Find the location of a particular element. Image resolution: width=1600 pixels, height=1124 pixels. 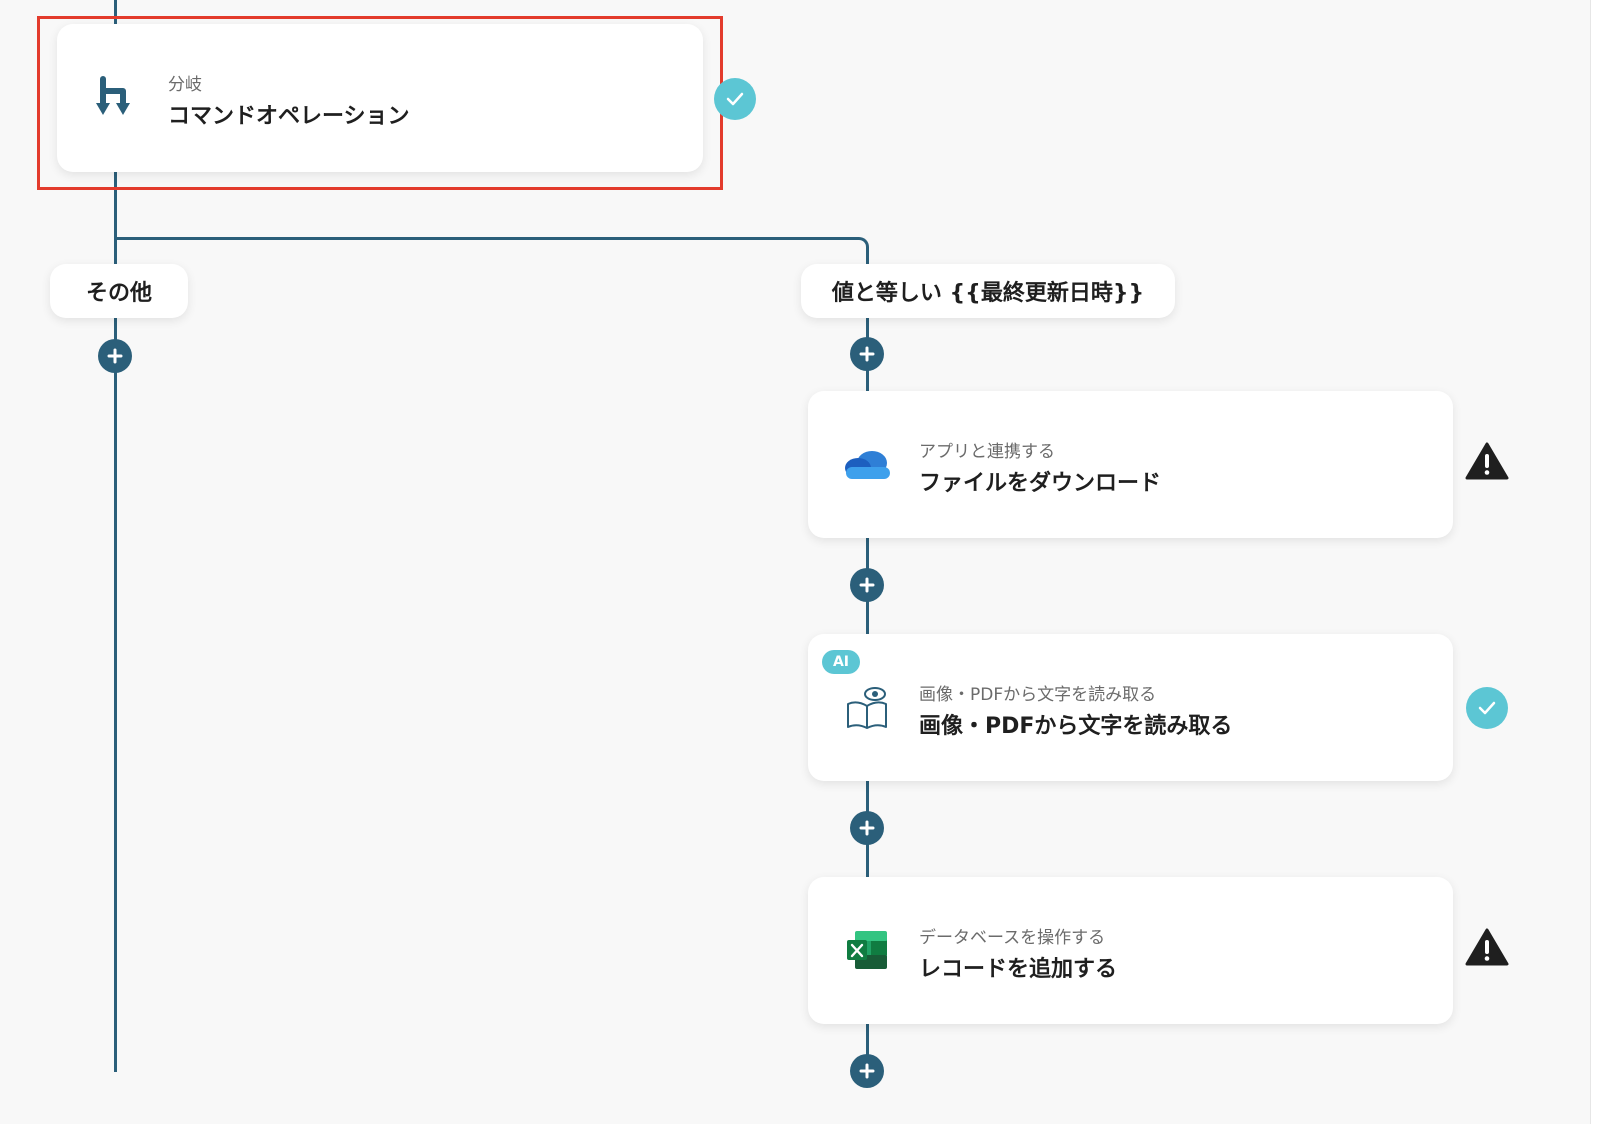

card-category: アプリと連携する is located at coordinates (987, 452).